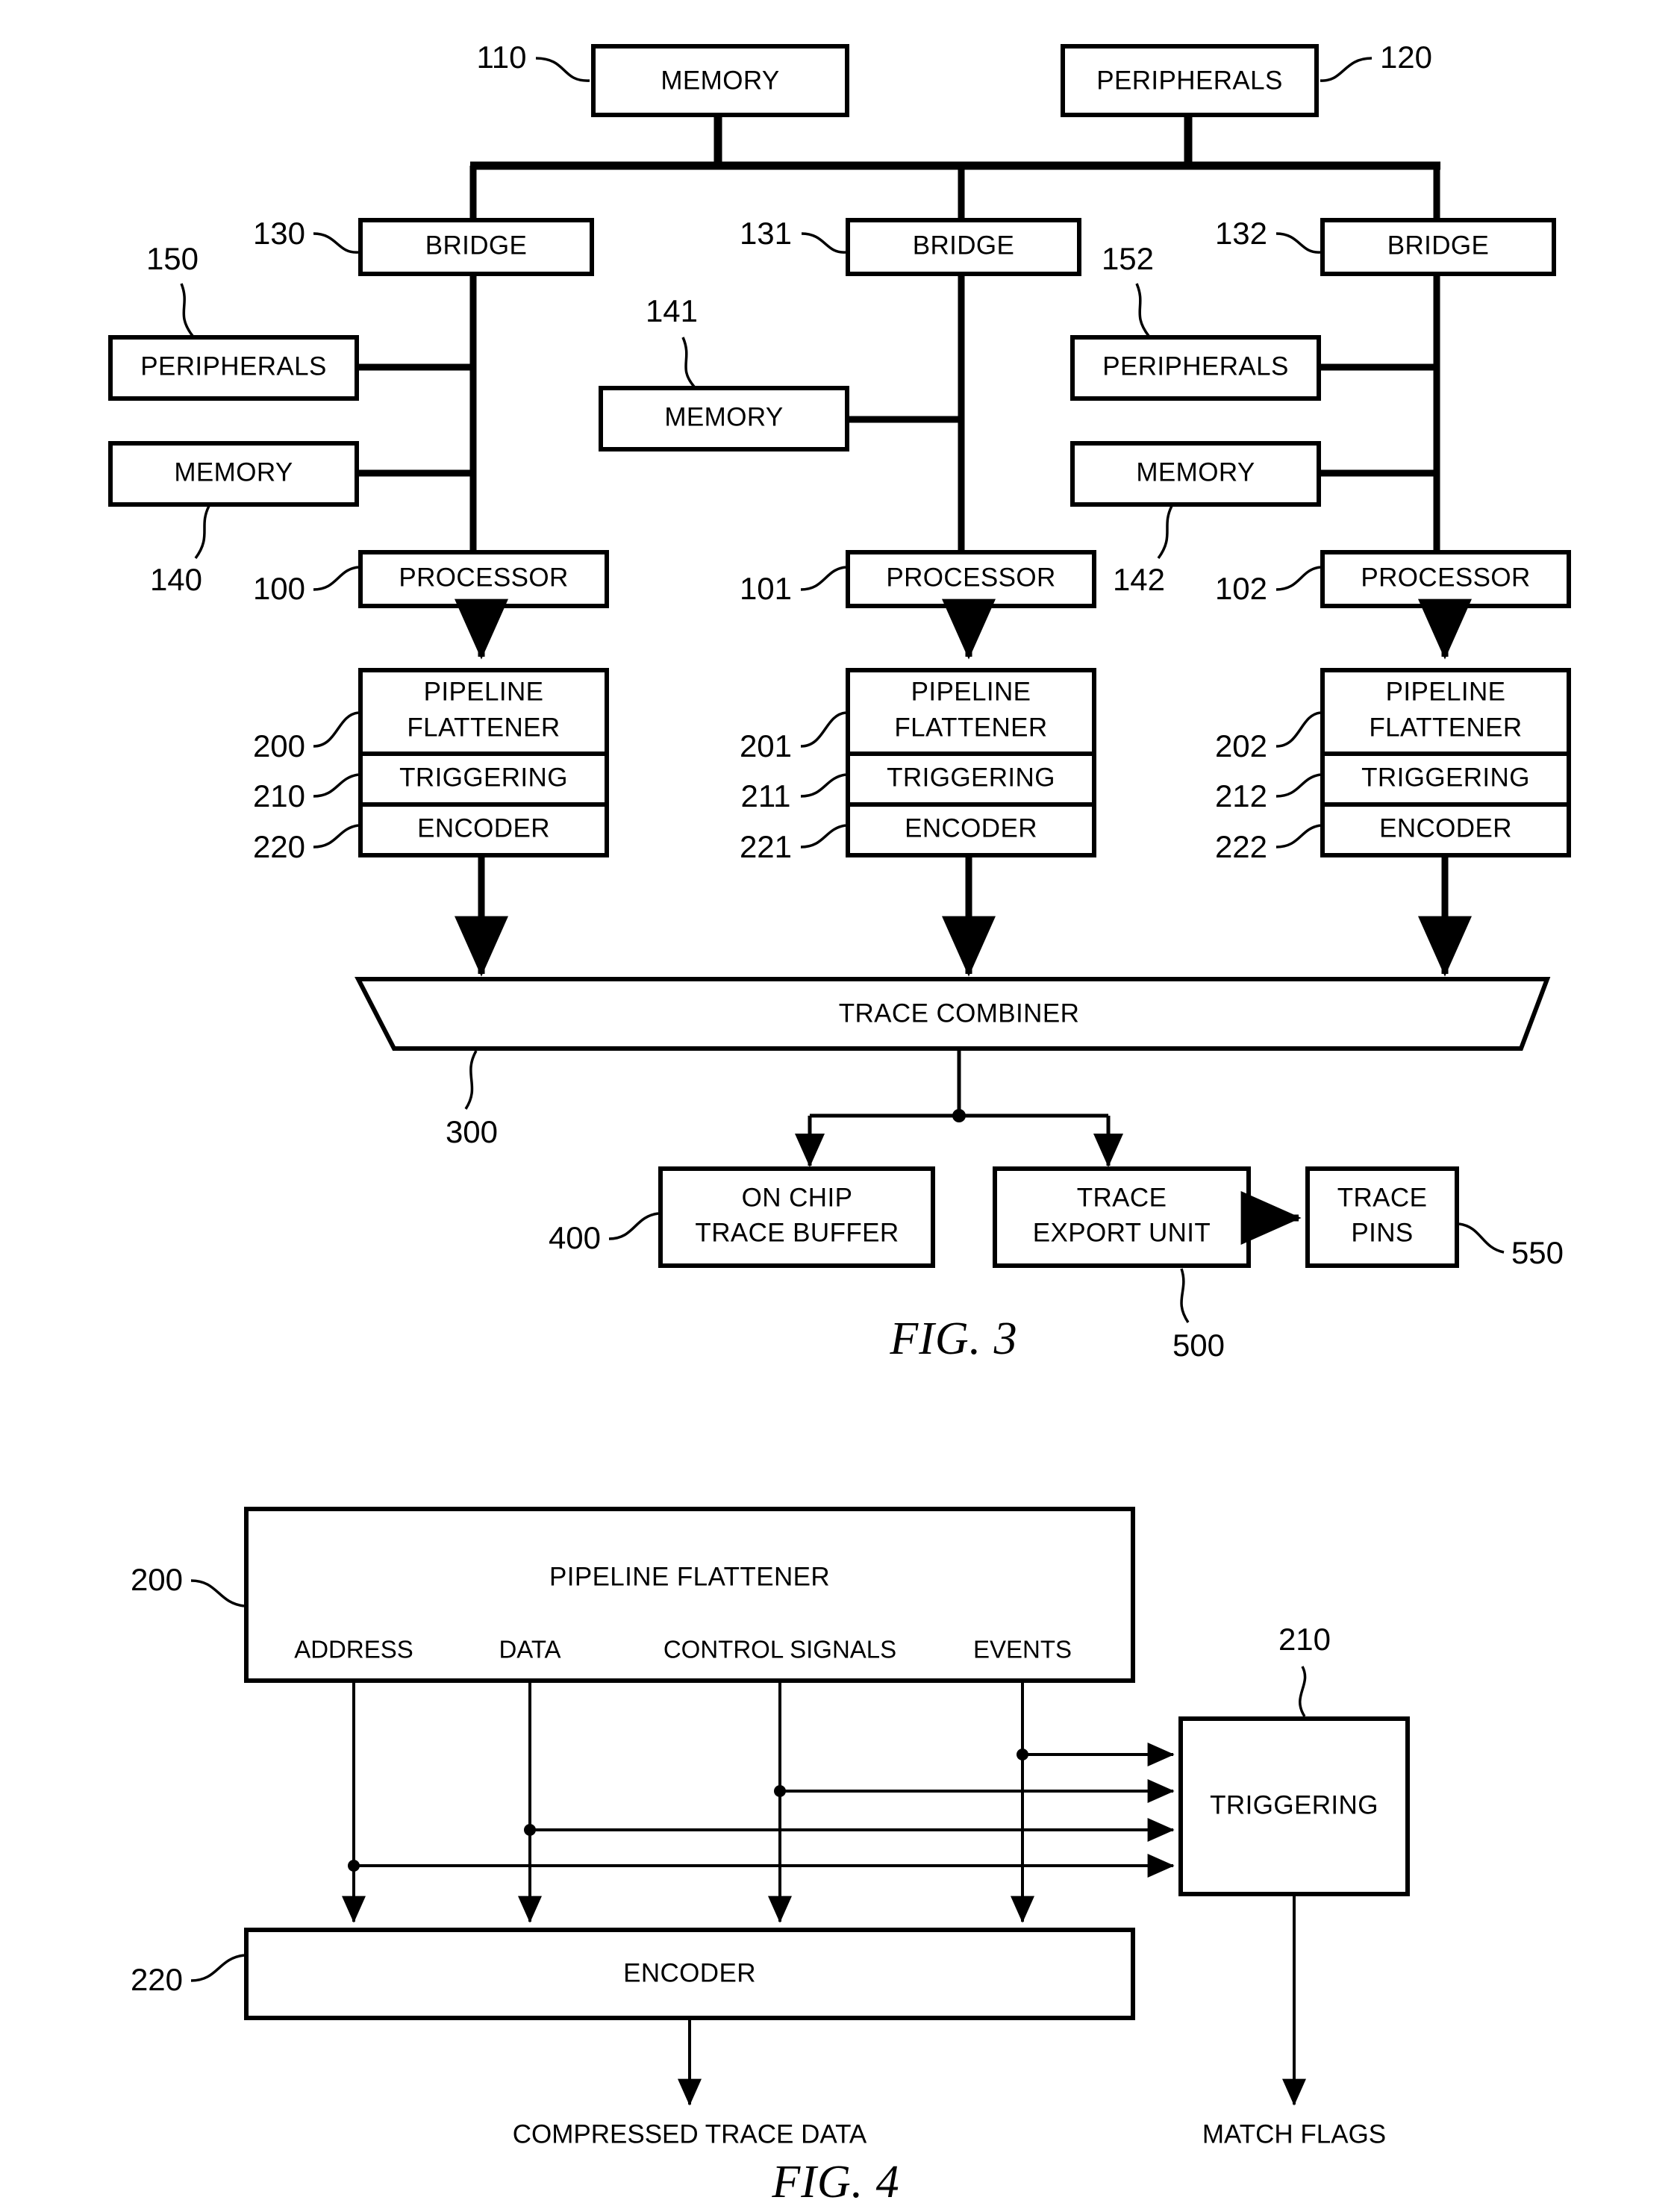  What do you see at coordinates (279, 846) in the screenshot?
I see `ref-220: 220` at bounding box center [279, 846].